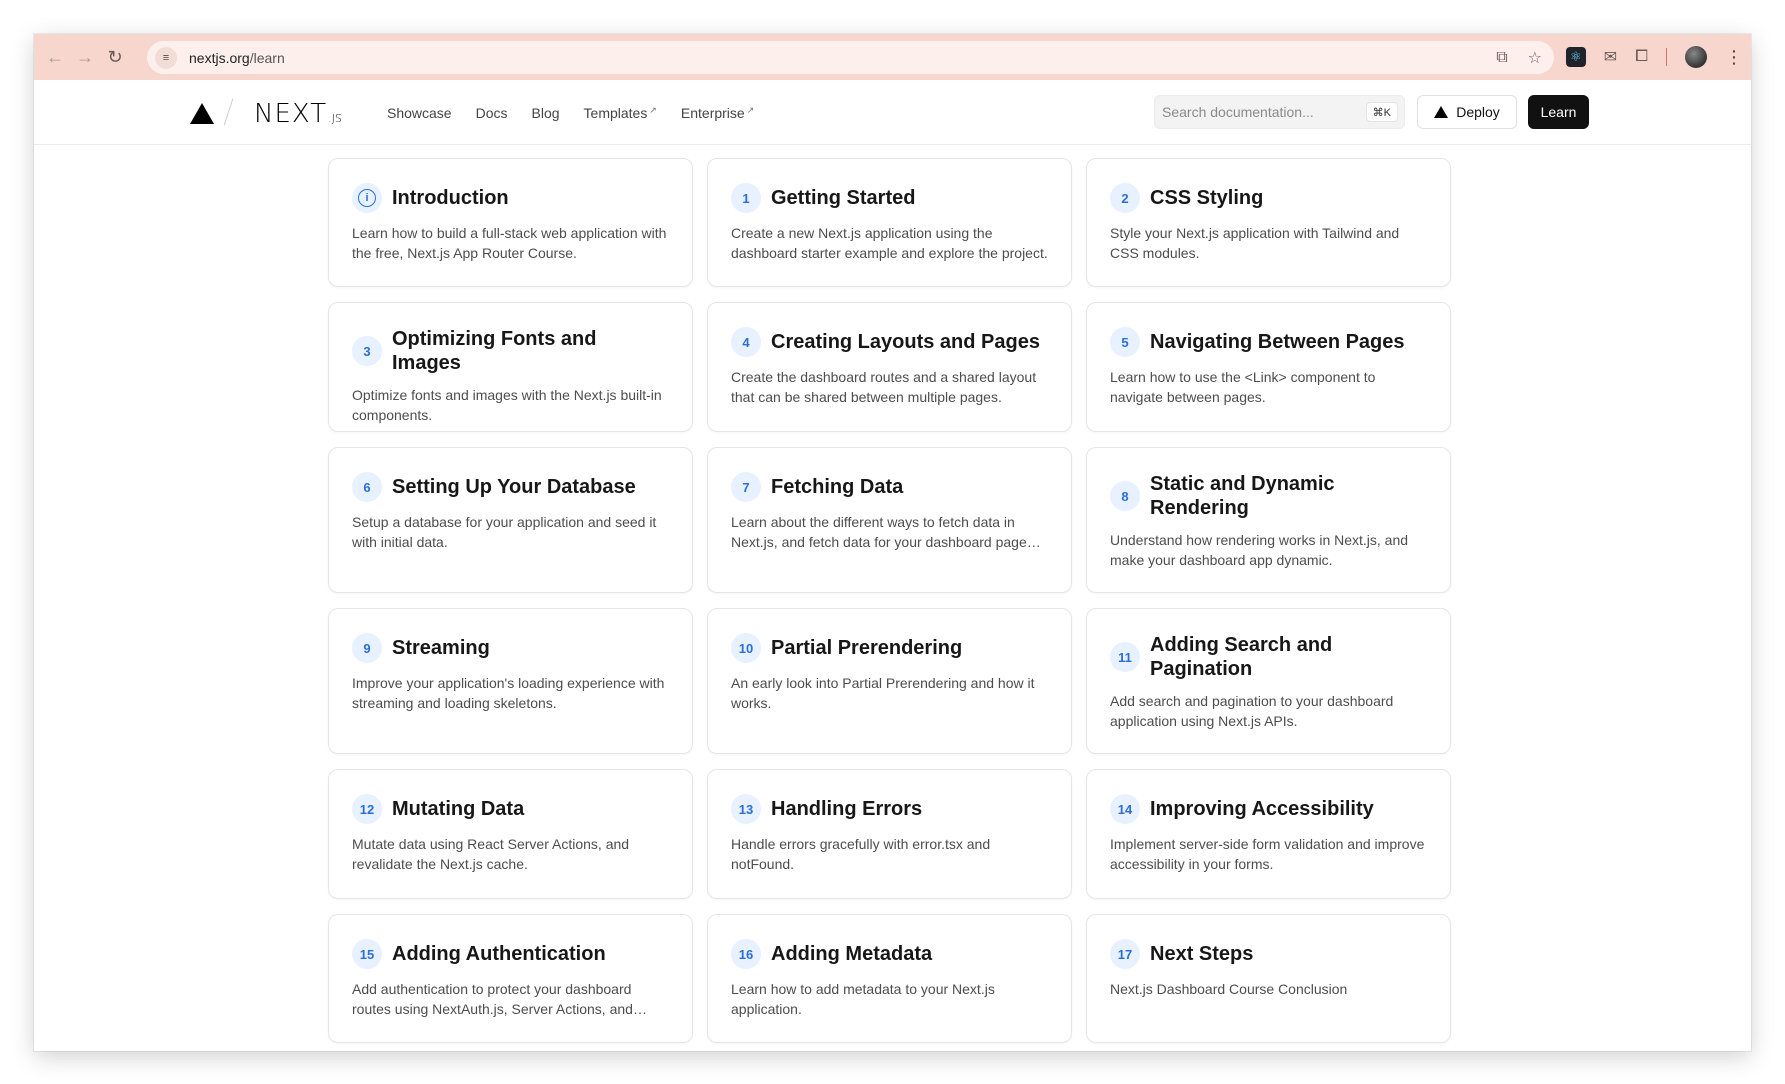 The width and height of the screenshot is (1785, 1084). I want to click on chapter-number-badge: 1, so click(746, 198).